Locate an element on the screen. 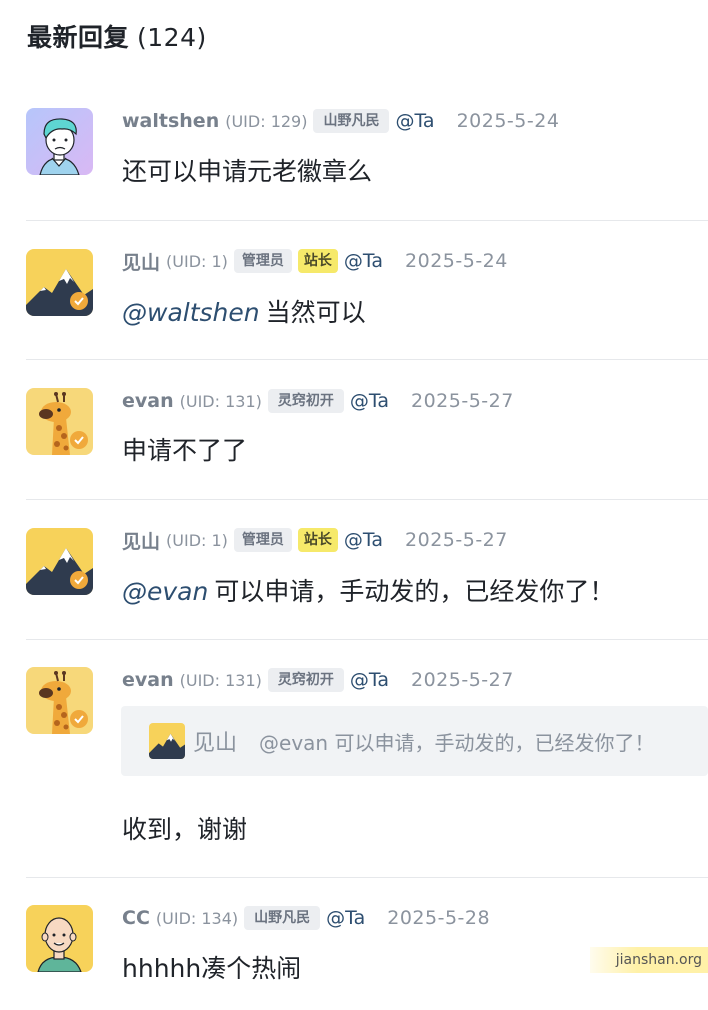  comment-text: @waltshen 当然可以 is located at coordinates (244, 311).